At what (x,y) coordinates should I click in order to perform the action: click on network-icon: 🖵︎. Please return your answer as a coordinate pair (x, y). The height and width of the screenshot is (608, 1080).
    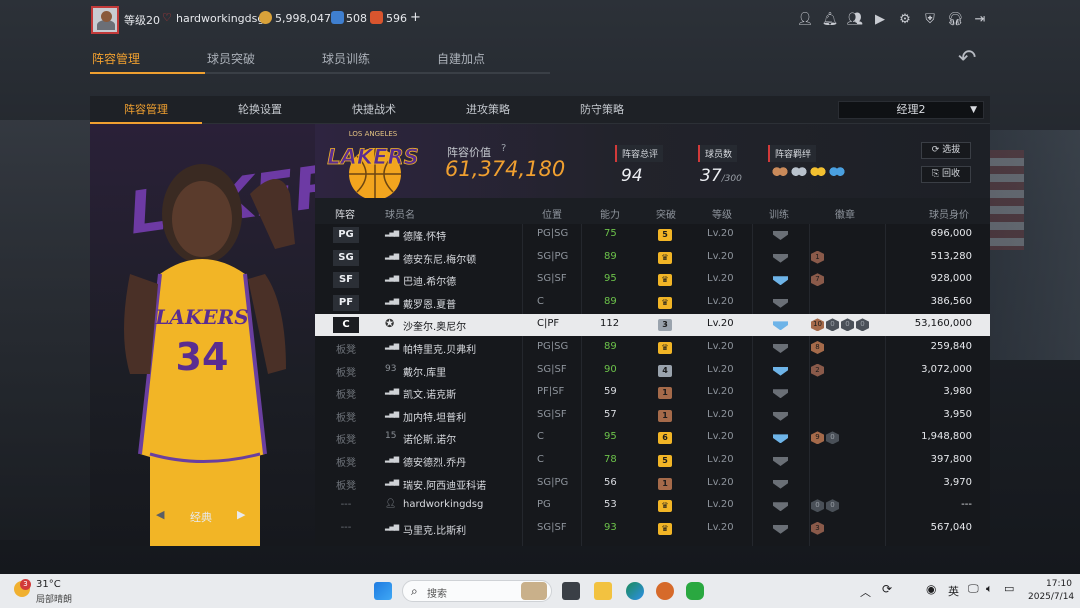
    Looking at the image, I should click on (973, 589).